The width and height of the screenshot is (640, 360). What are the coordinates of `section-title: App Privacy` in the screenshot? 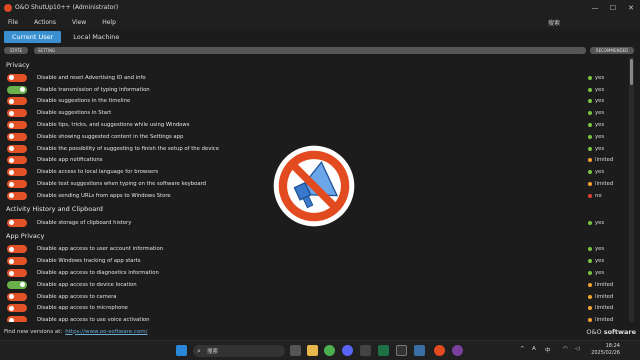 It's located at (25, 236).